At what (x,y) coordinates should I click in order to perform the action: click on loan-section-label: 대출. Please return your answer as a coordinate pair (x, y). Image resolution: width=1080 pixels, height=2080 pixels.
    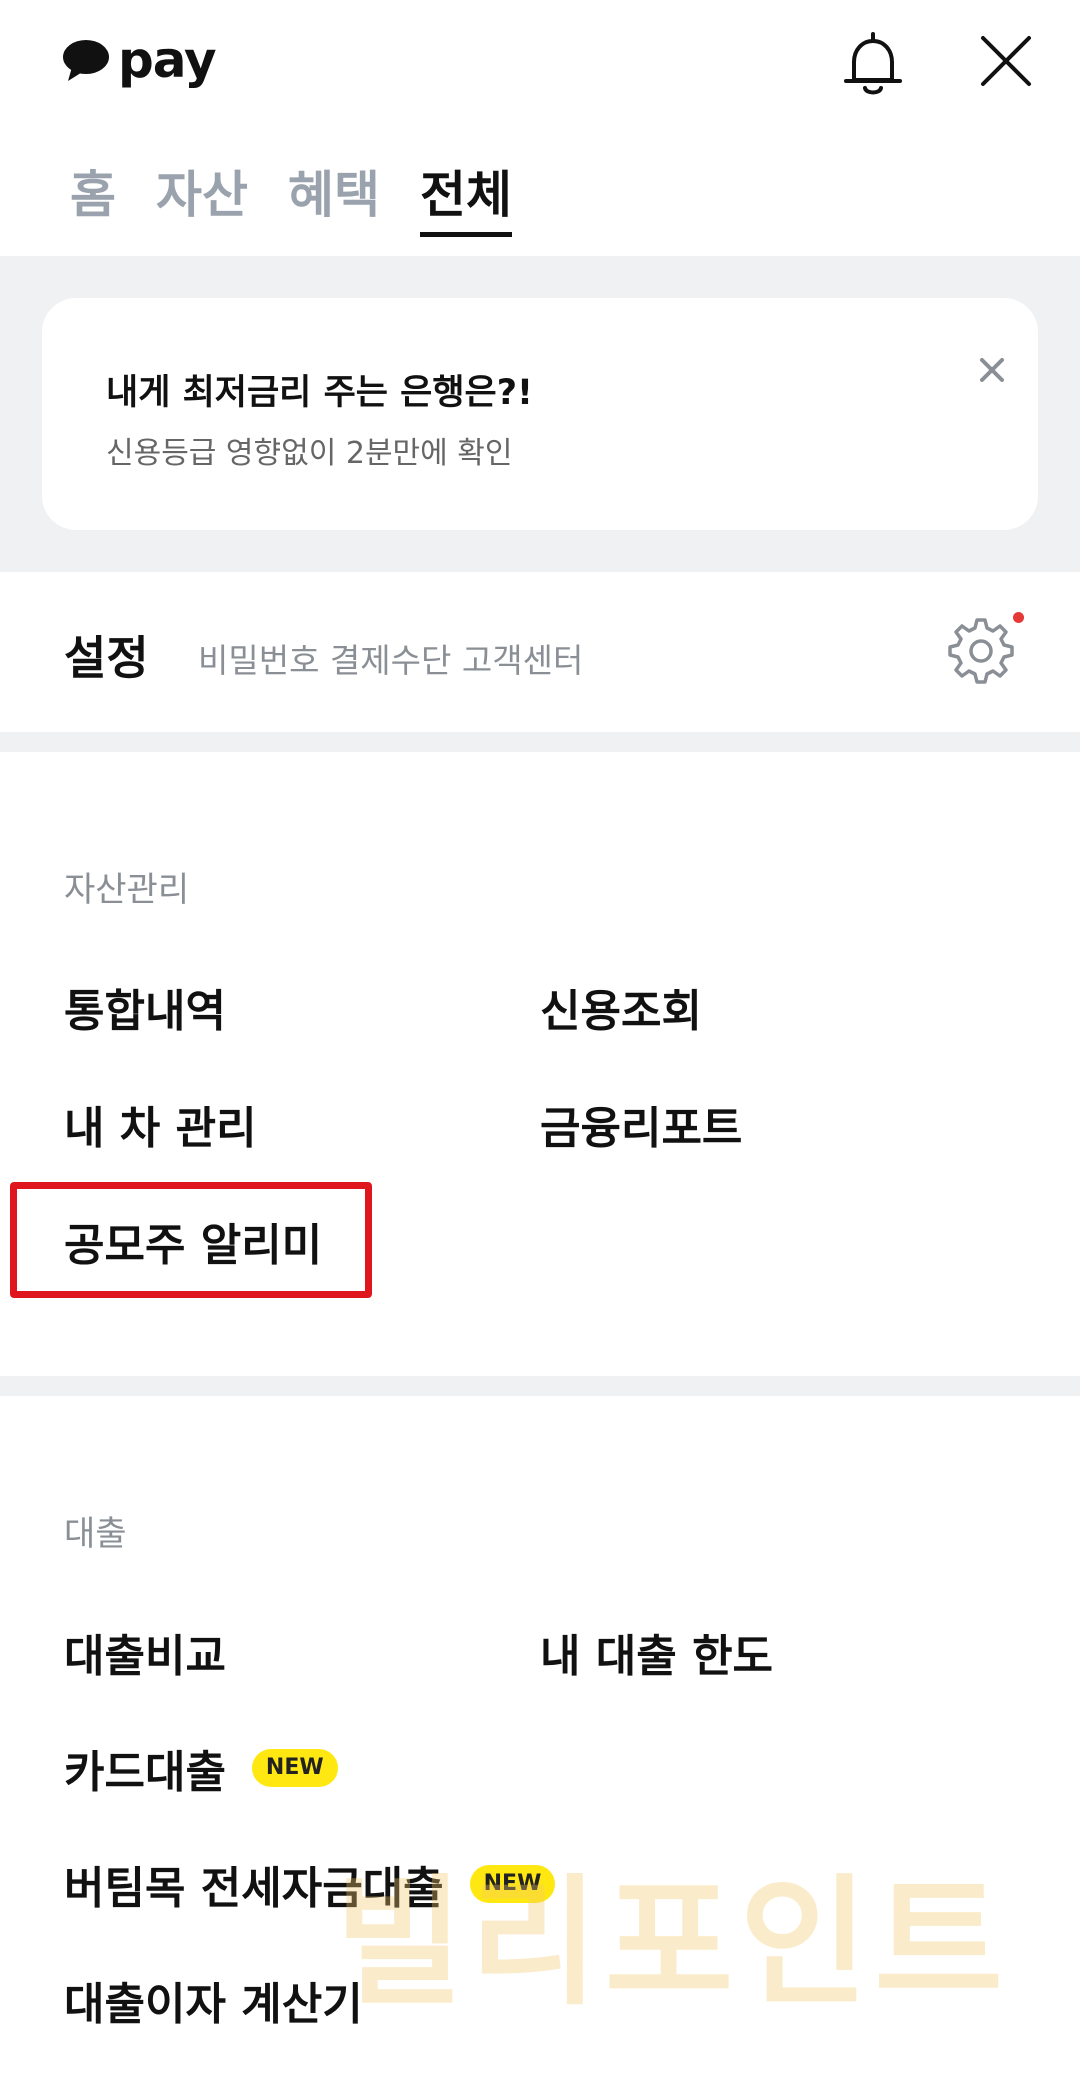
    Looking at the image, I should click on (95, 1534).